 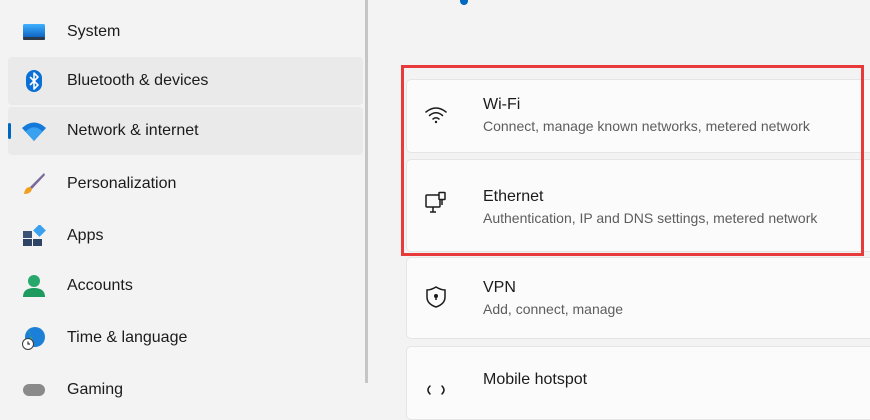 What do you see at coordinates (95, 389) in the screenshot?
I see `sidebar-item-label: Gaming` at bounding box center [95, 389].